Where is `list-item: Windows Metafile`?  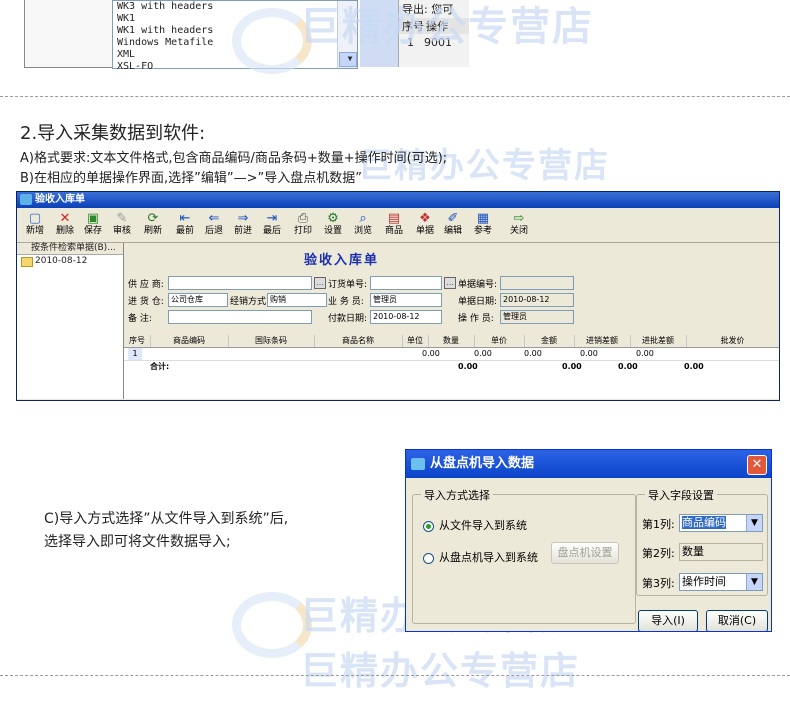 list-item: Windows Metafile is located at coordinates (235, 43).